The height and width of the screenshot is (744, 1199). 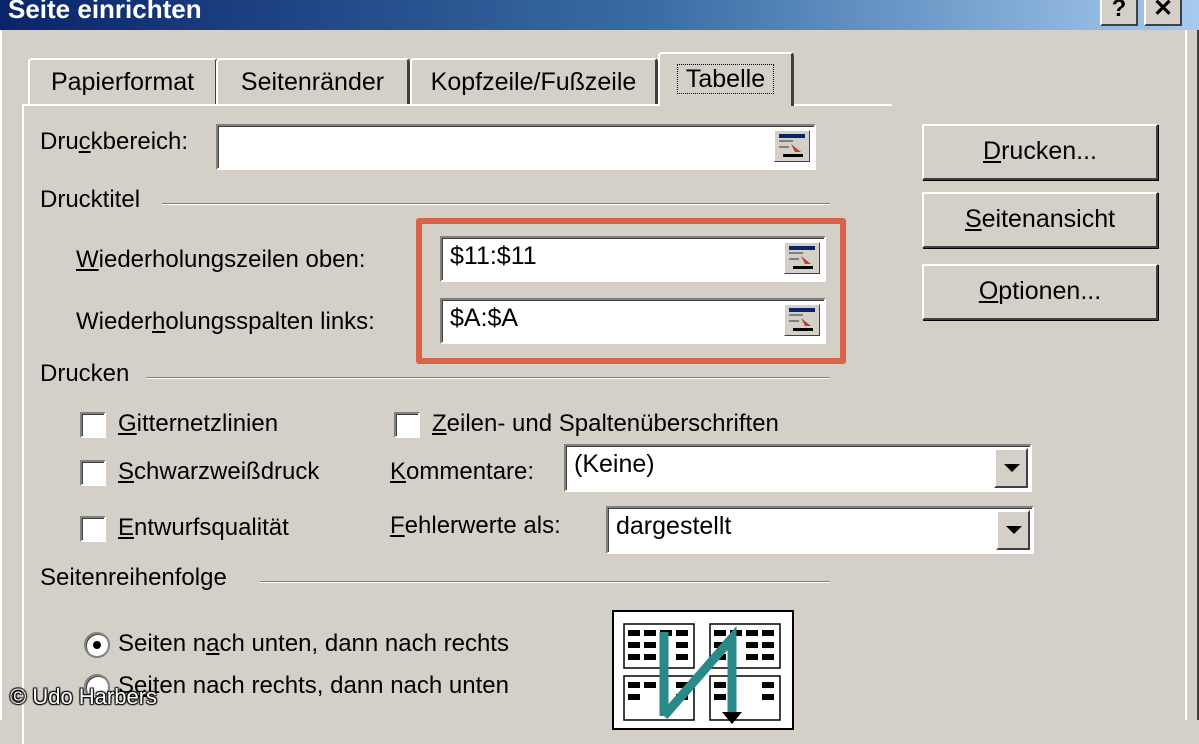 What do you see at coordinates (221, 259) in the screenshot?
I see `wiederholungszeilen-label: Wiederholungszeilen oben:` at bounding box center [221, 259].